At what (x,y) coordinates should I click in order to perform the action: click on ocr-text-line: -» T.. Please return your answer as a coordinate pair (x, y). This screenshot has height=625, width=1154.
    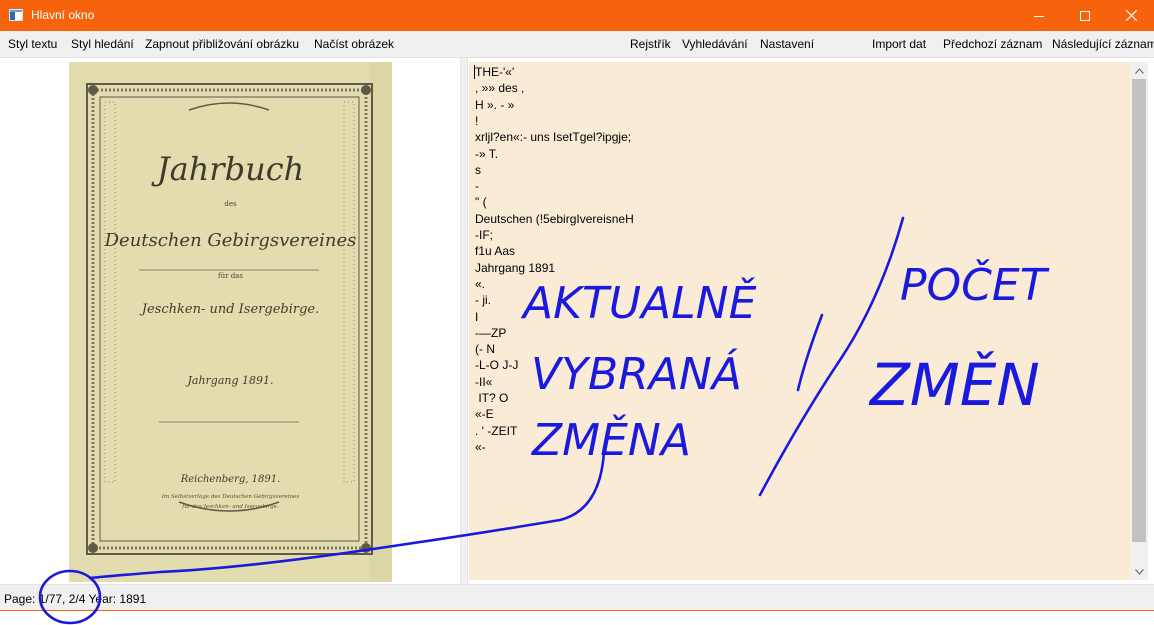
    Looking at the image, I should click on (487, 153).